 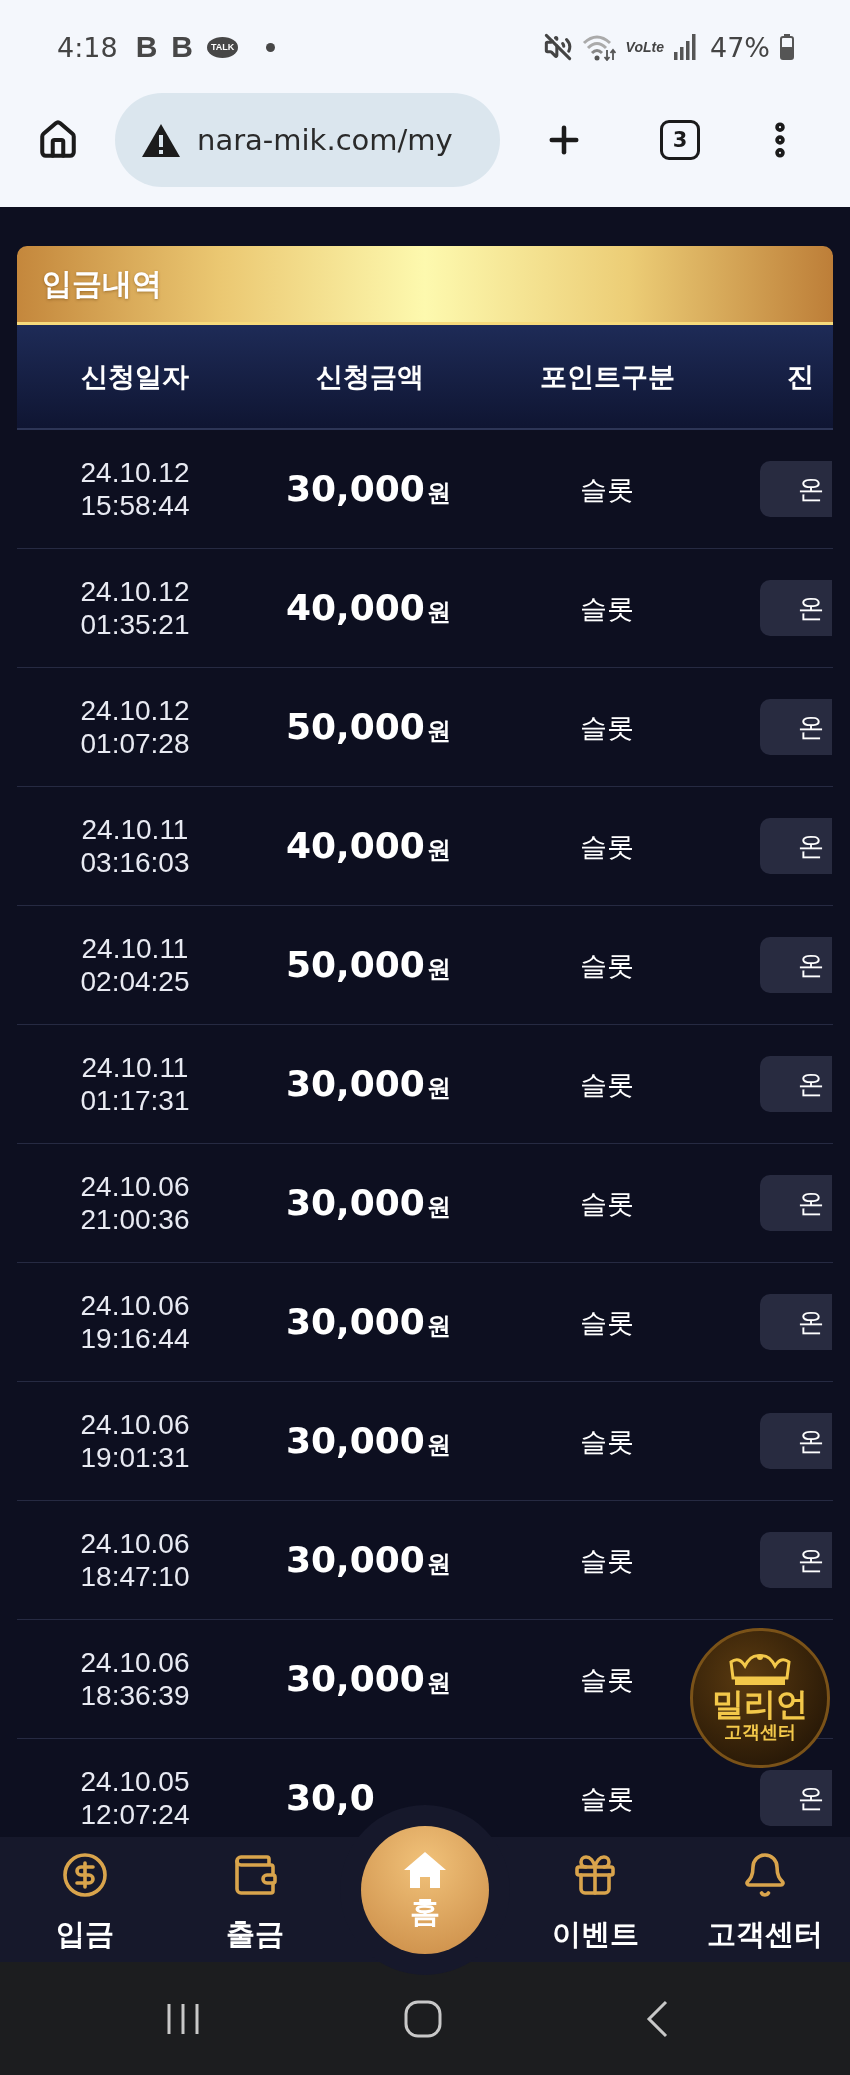 I want to click on date-text: 24.10.05, so click(x=135, y=1781).